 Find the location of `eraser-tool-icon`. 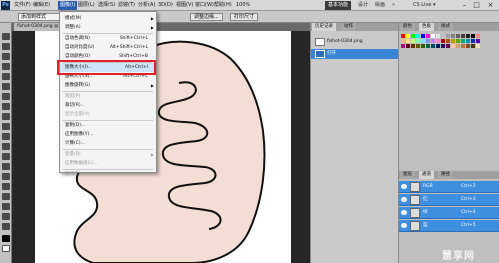

eraser-tool-icon is located at coordinates (6, 136).